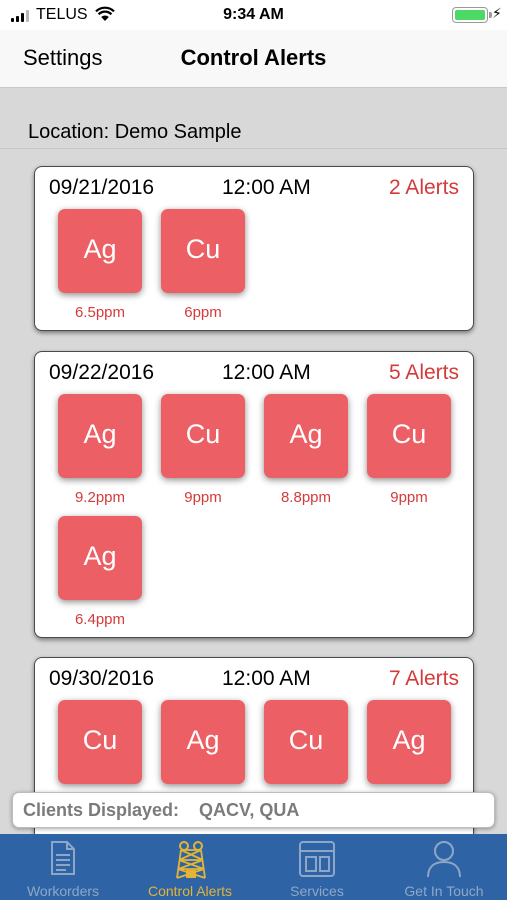  What do you see at coordinates (63, 891) in the screenshot?
I see `tab-label: Workorders` at bounding box center [63, 891].